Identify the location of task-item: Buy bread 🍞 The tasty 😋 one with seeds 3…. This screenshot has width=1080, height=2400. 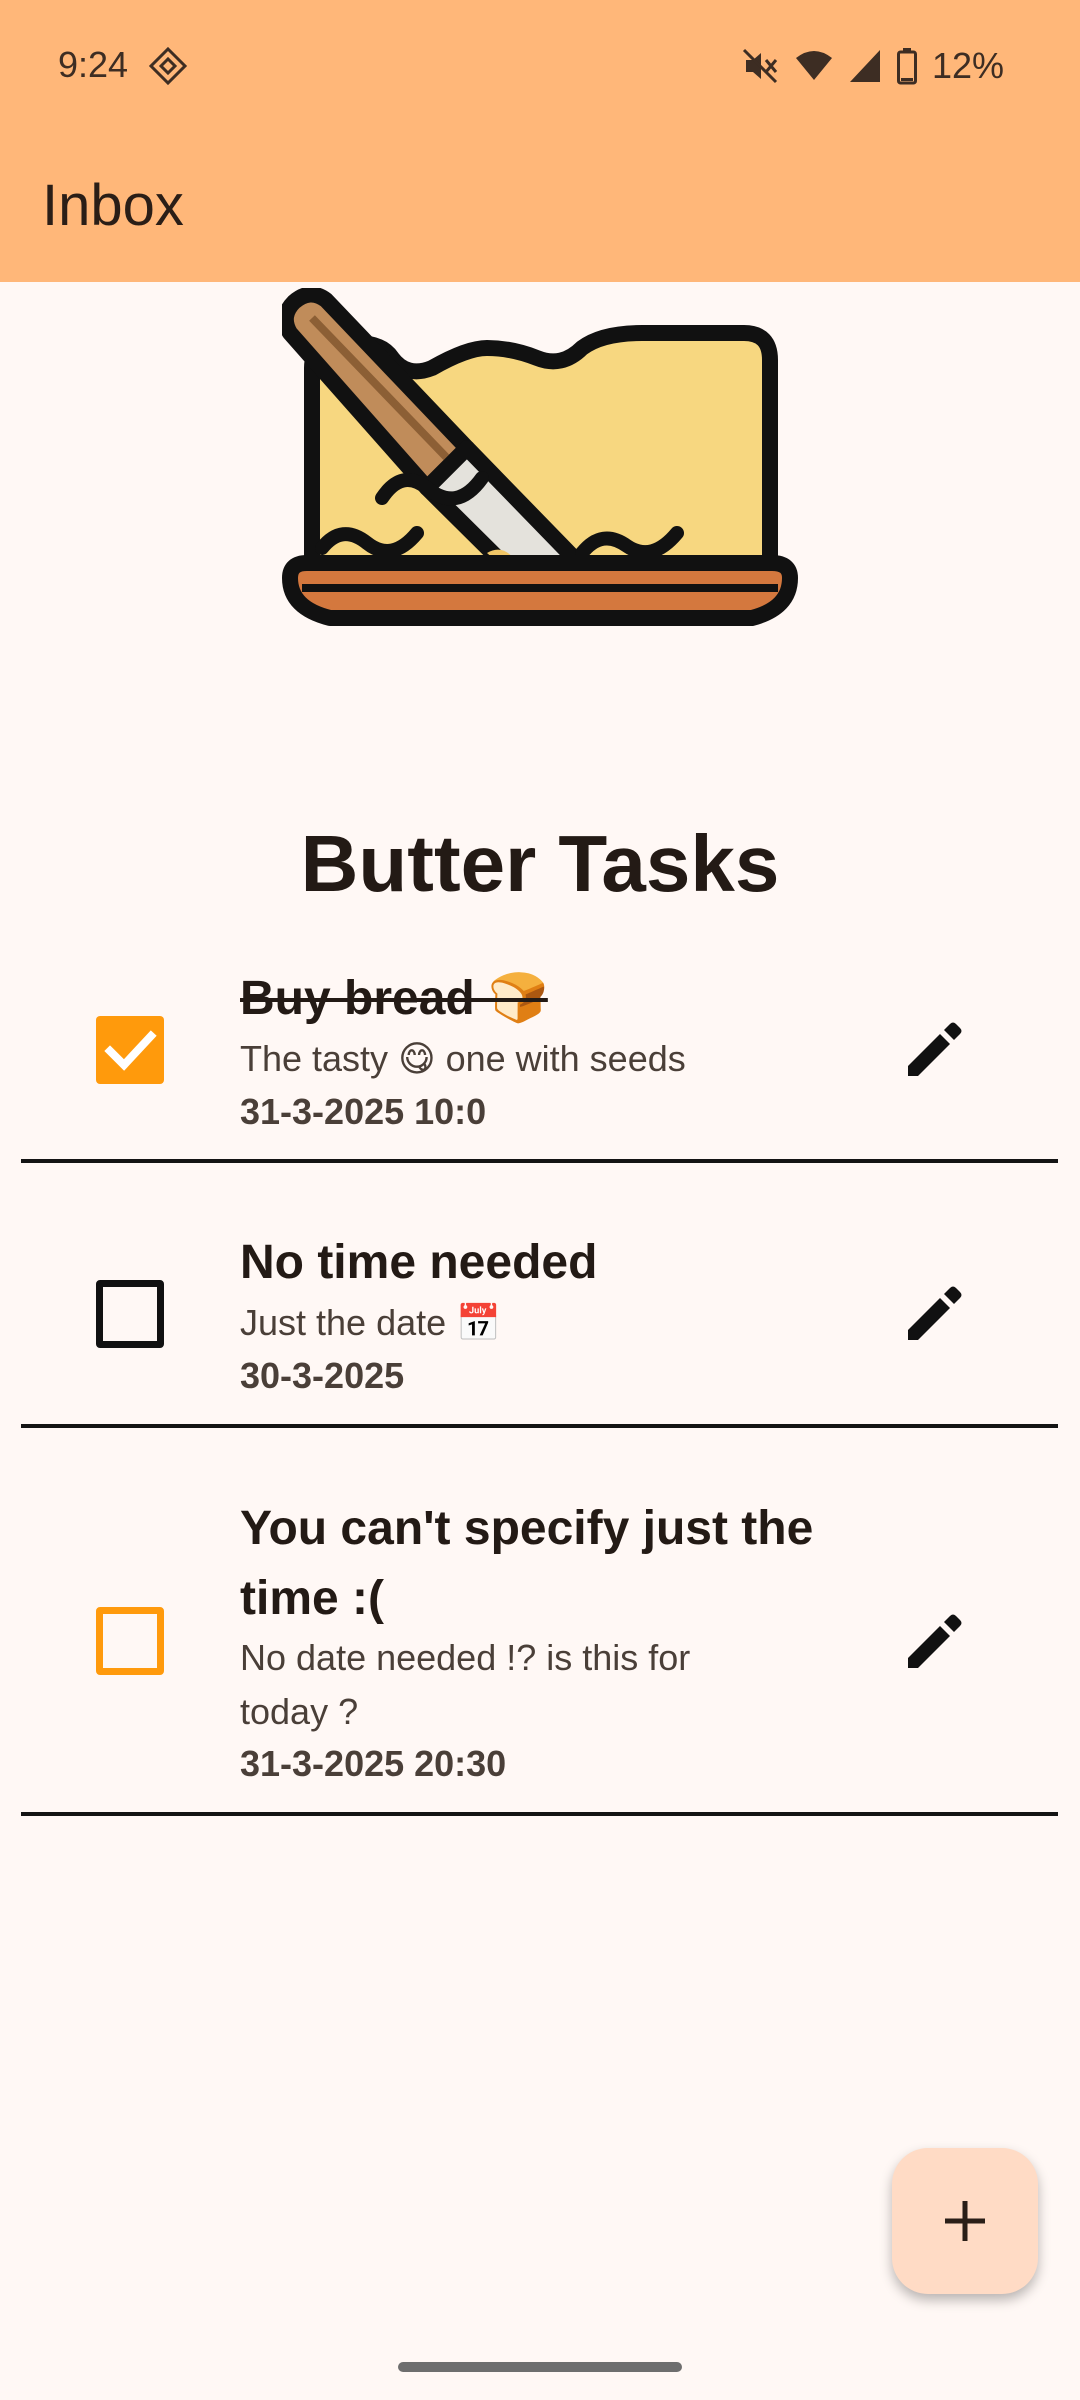
(540, 1054).